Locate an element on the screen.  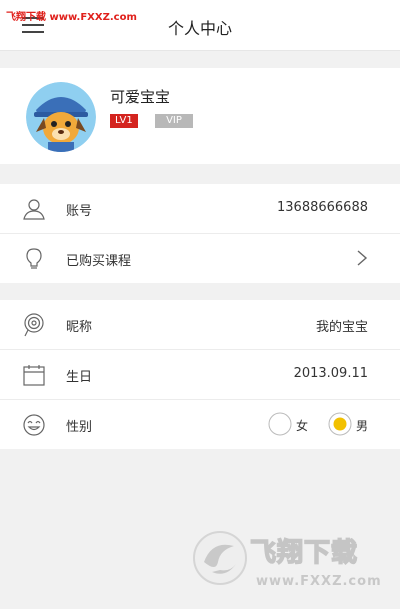
nickname-value: 我的宝宝 is located at coordinates (341, 327).